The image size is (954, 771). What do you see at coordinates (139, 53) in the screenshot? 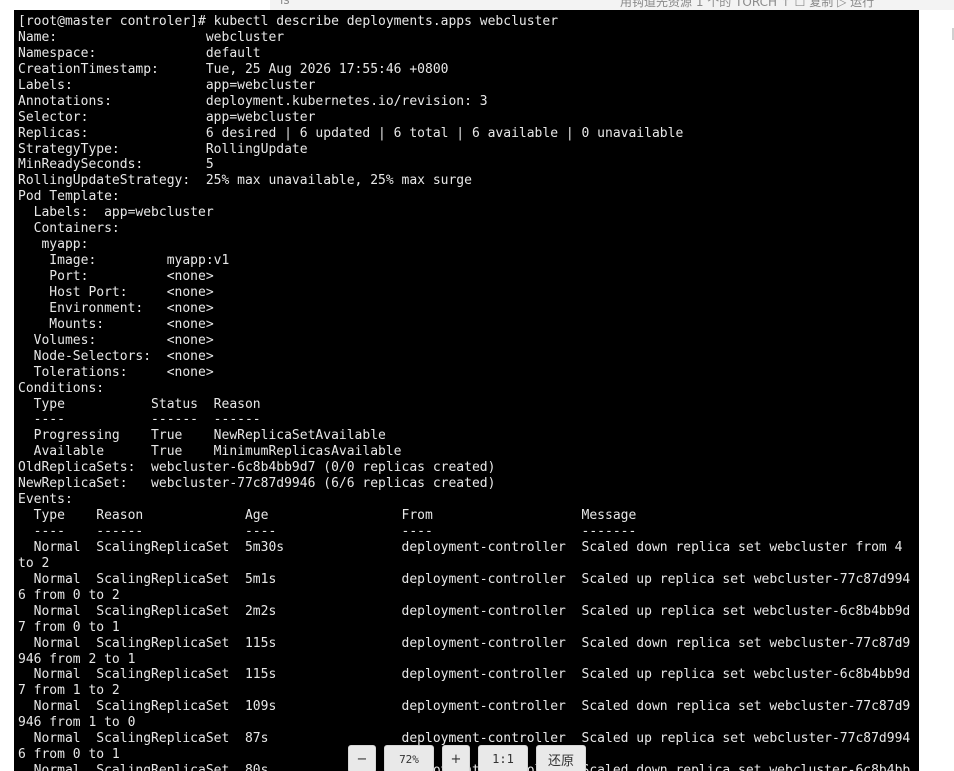
I see `terminal-line: Namespace: default` at bounding box center [139, 53].